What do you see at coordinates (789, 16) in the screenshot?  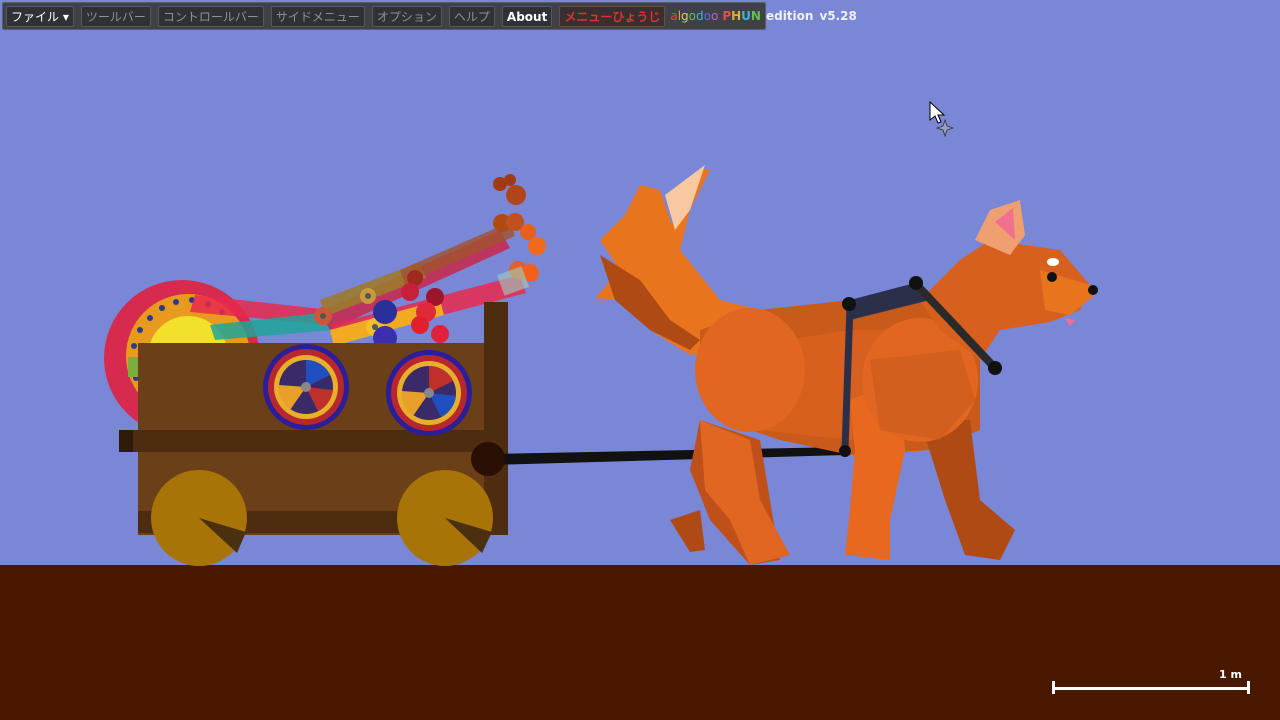 I see `brand-edition-text: edition` at bounding box center [789, 16].